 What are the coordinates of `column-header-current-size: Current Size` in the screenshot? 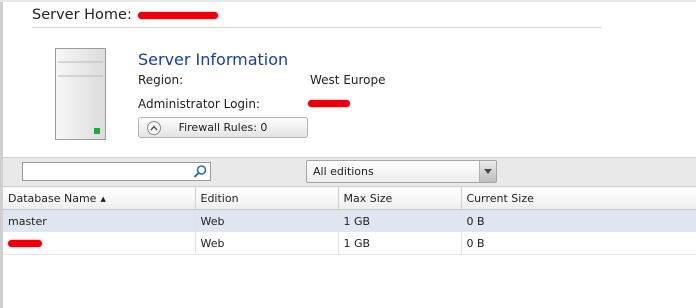 It's located at (578, 198).